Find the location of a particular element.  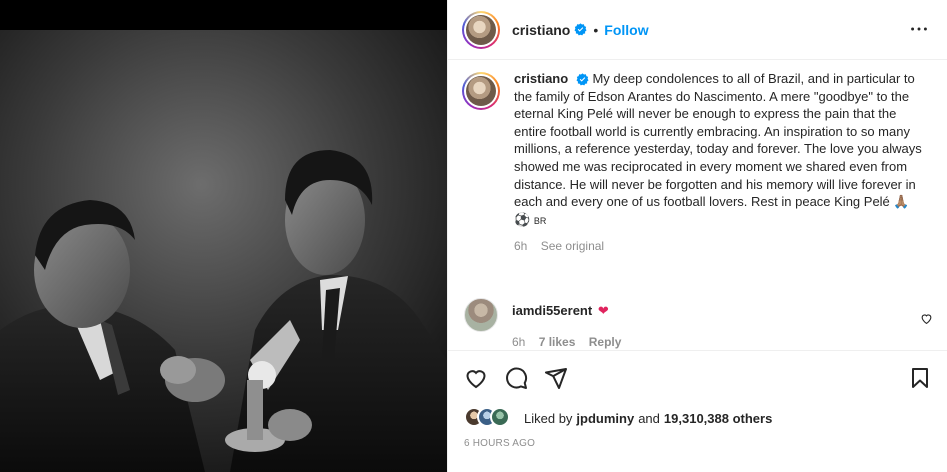

author-username: cristiano is located at coordinates (541, 30).